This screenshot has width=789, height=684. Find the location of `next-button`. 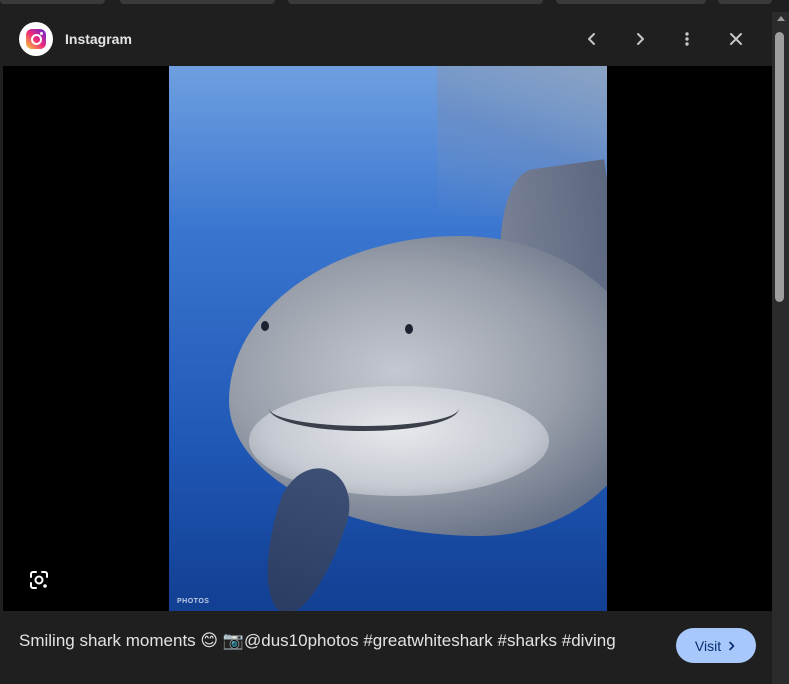

next-button is located at coordinates (640, 39).